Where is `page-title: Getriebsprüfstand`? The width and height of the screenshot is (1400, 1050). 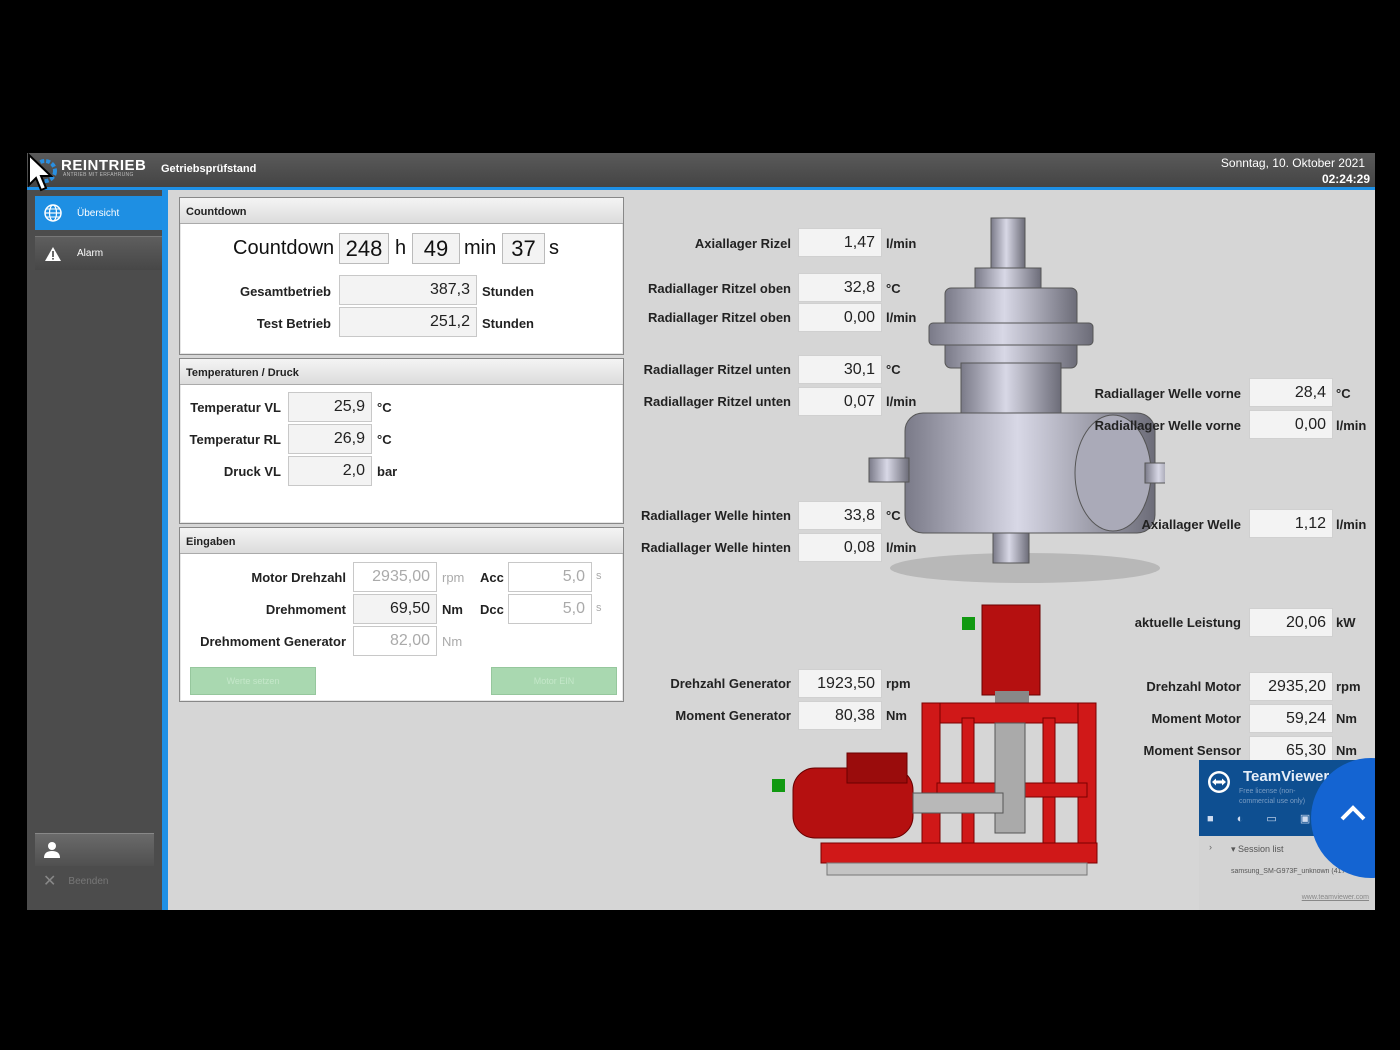
page-title: Getriebsprüfstand is located at coordinates (209, 169).